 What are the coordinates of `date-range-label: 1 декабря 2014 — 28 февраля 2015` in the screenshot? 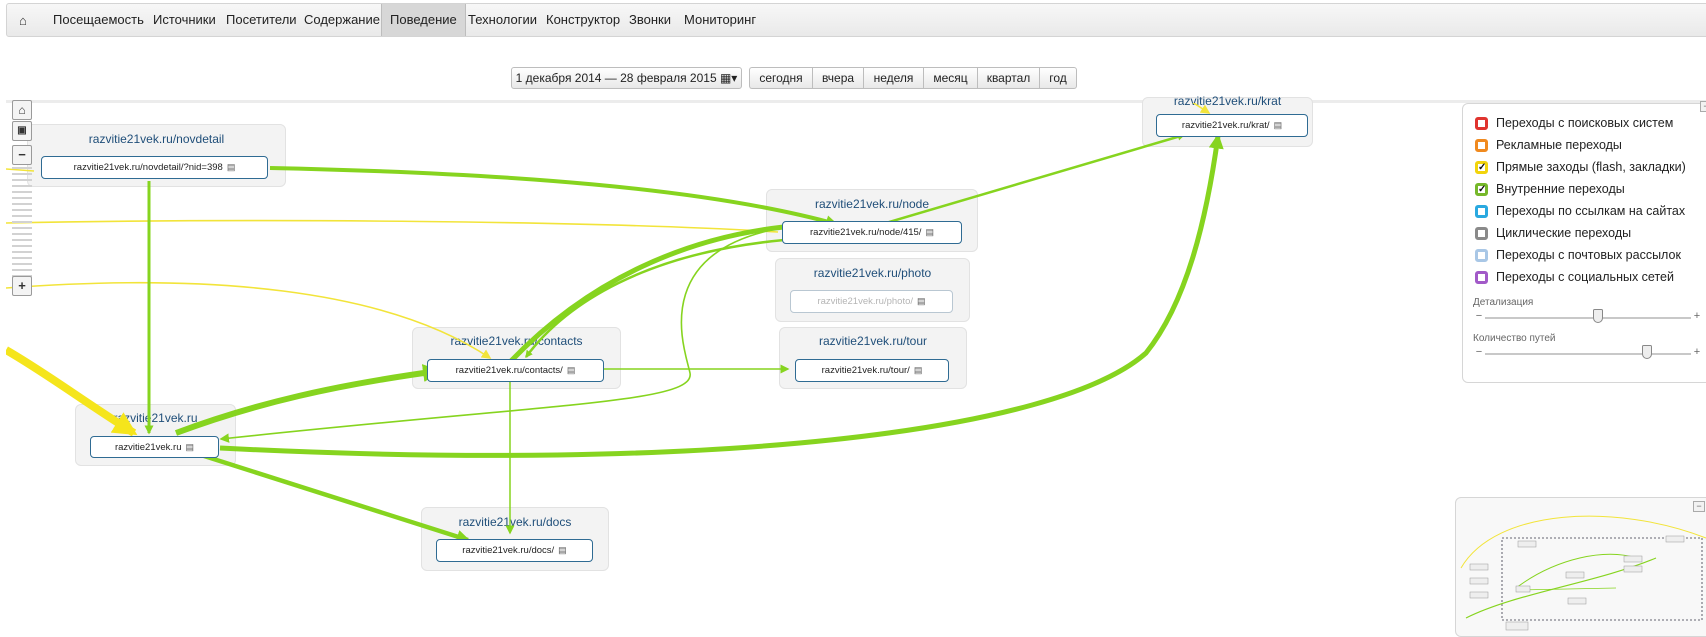 It's located at (616, 78).